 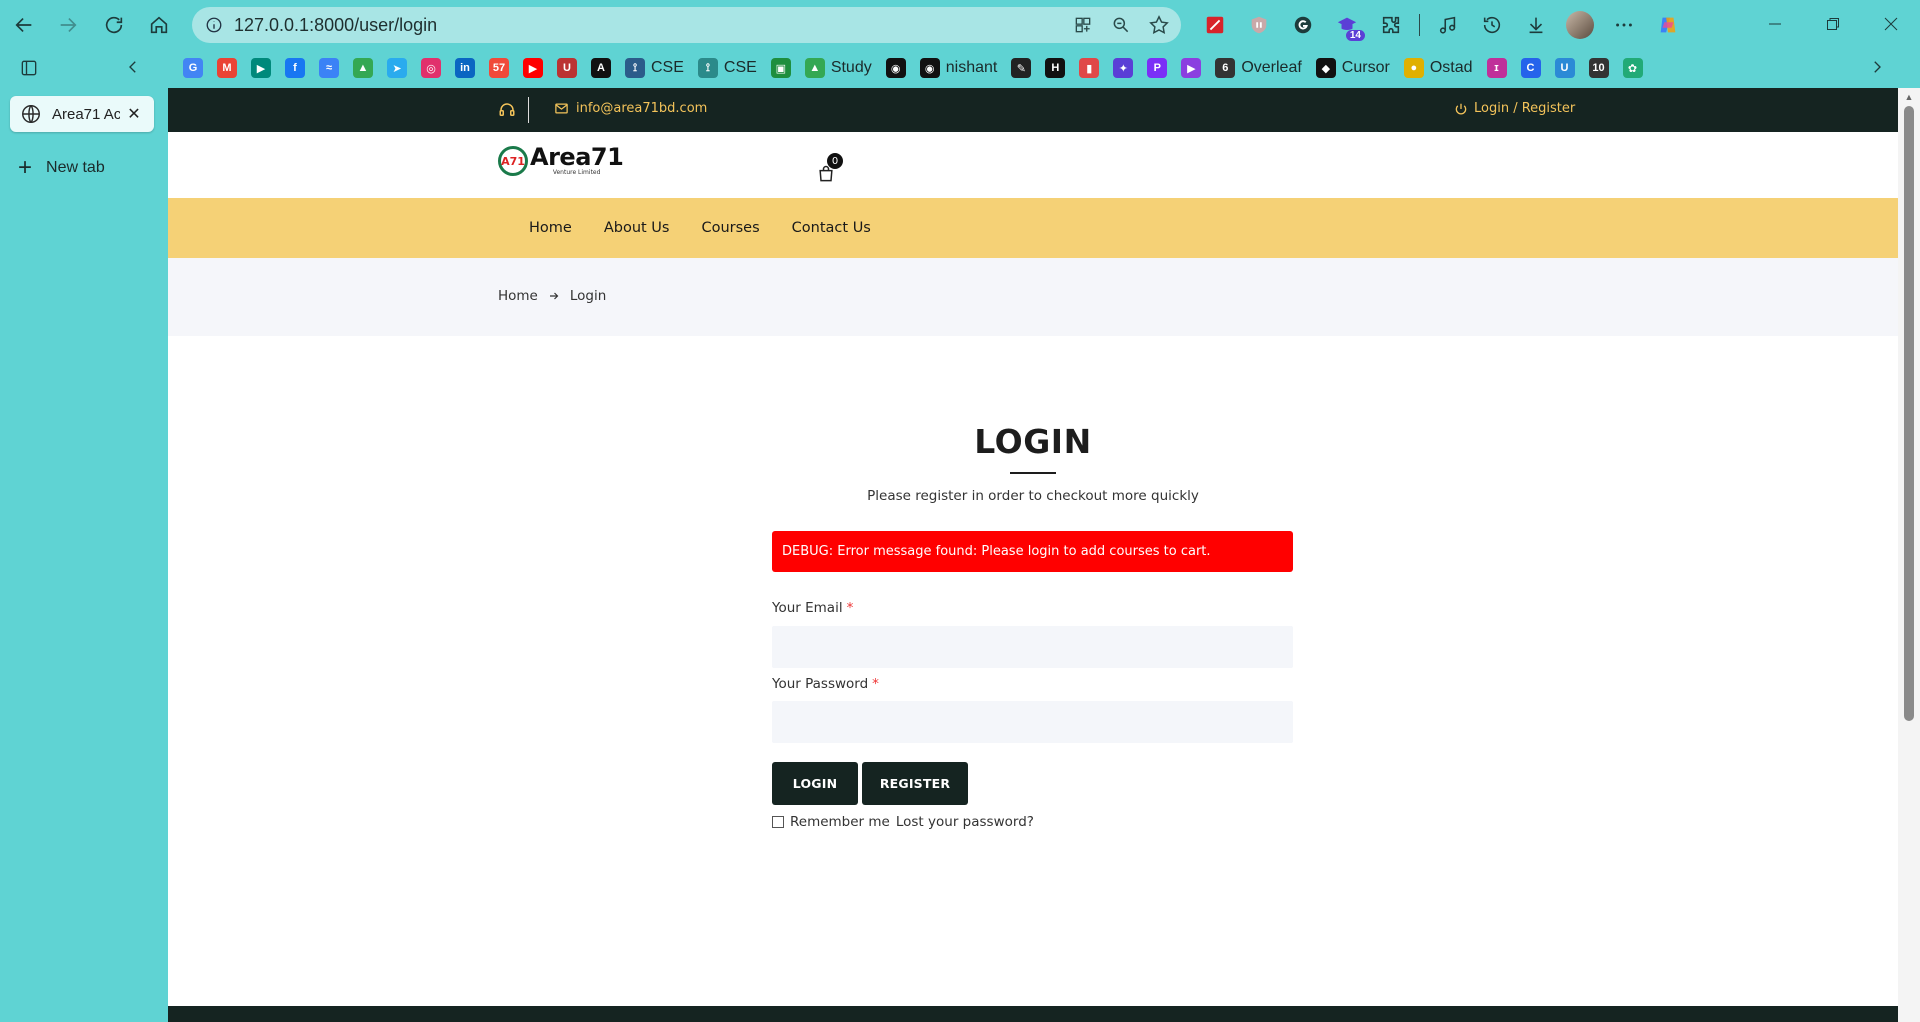 What do you see at coordinates (637, 228) in the screenshot?
I see `nav-item-about: About Us` at bounding box center [637, 228].